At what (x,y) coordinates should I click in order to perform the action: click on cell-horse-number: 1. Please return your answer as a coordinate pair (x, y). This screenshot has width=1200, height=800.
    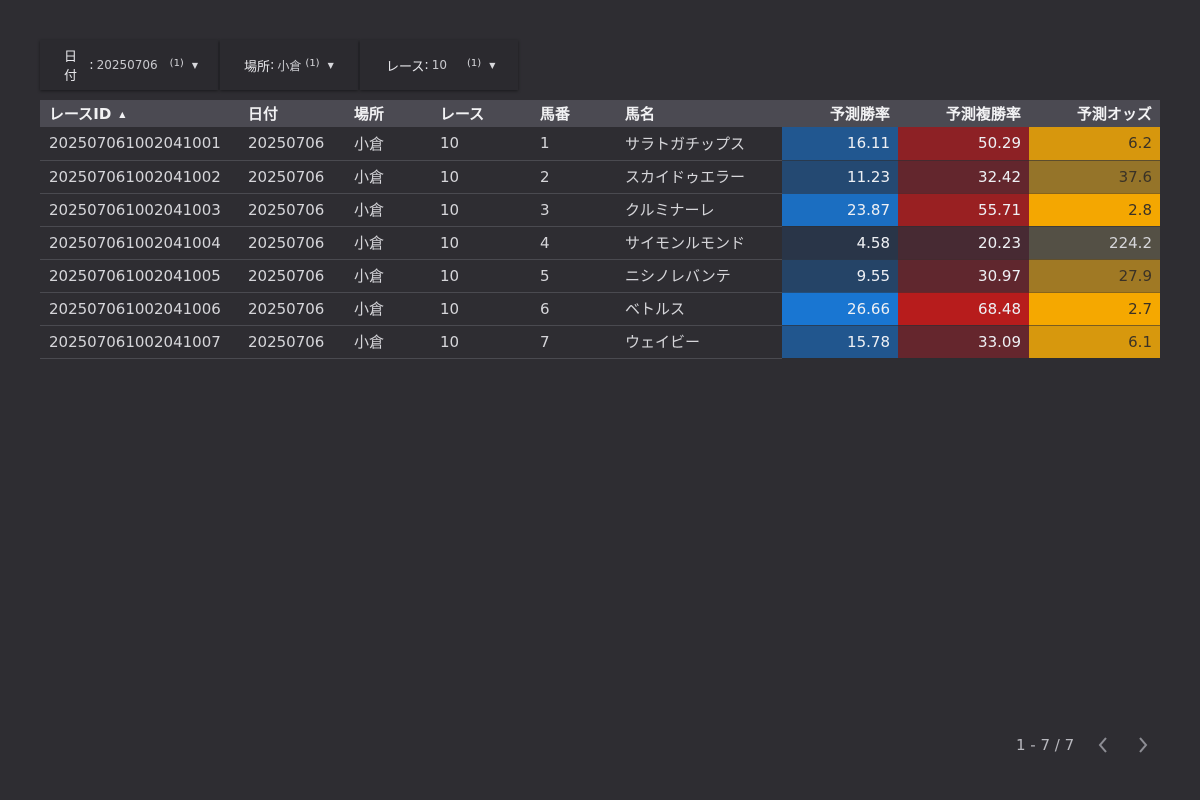
    Looking at the image, I should click on (573, 144).